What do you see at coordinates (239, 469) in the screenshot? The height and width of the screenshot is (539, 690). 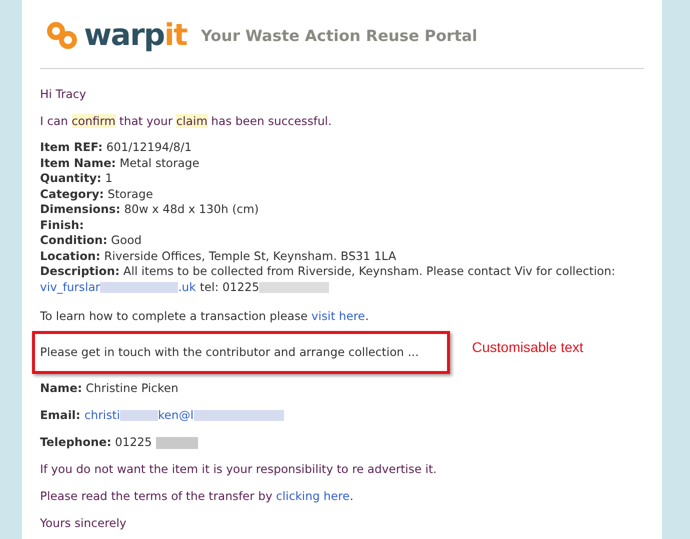 I see `responsibility-text: If you do not want the item it is your responsibility to re advertise it.` at bounding box center [239, 469].